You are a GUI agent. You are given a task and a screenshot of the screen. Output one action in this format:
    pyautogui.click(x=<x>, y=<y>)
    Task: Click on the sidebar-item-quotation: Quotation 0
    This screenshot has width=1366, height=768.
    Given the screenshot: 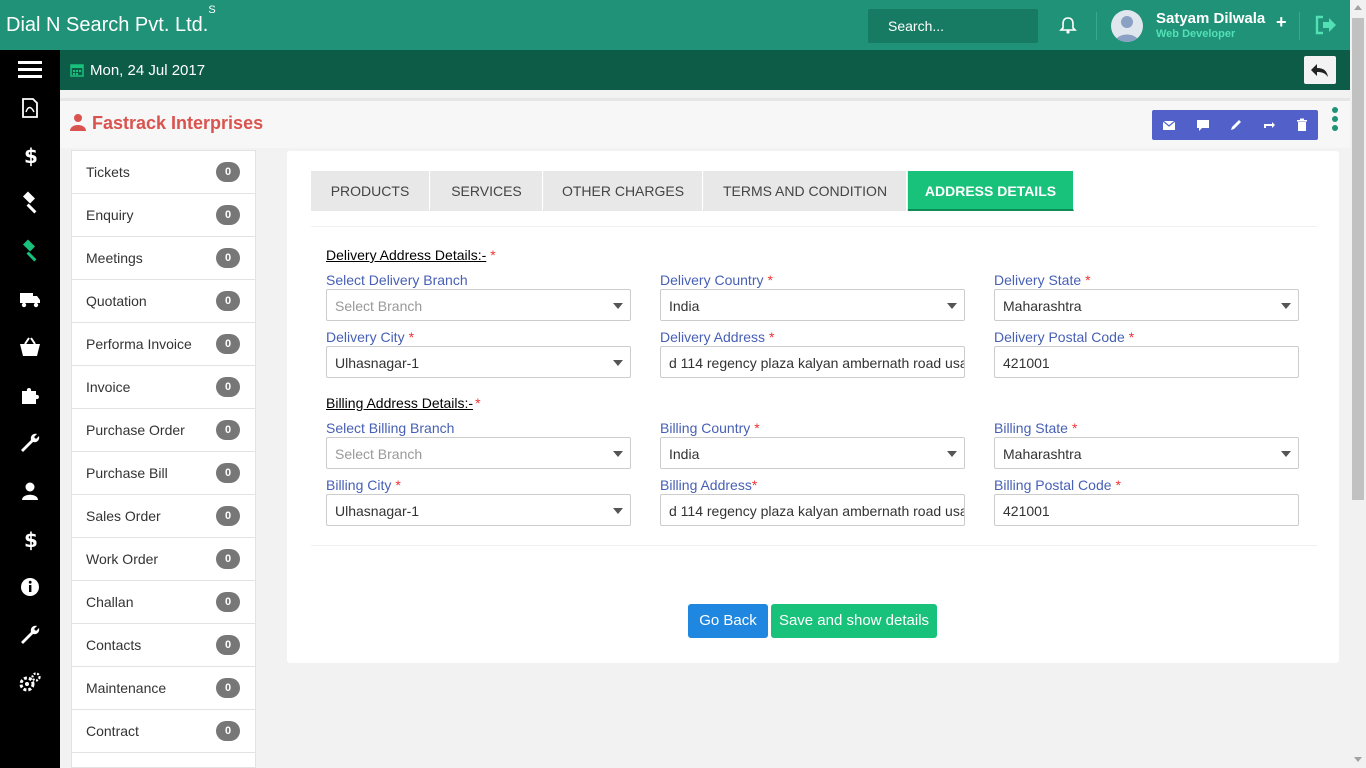 What is the action you would take?
    pyautogui.click(x=163, y=301)
    